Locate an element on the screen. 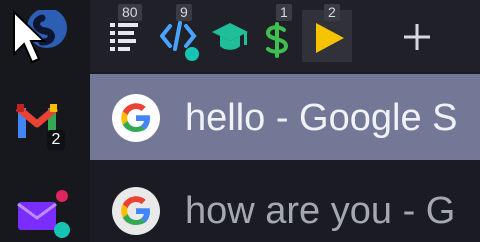  plus-icon is located at coordinates (417, 37).